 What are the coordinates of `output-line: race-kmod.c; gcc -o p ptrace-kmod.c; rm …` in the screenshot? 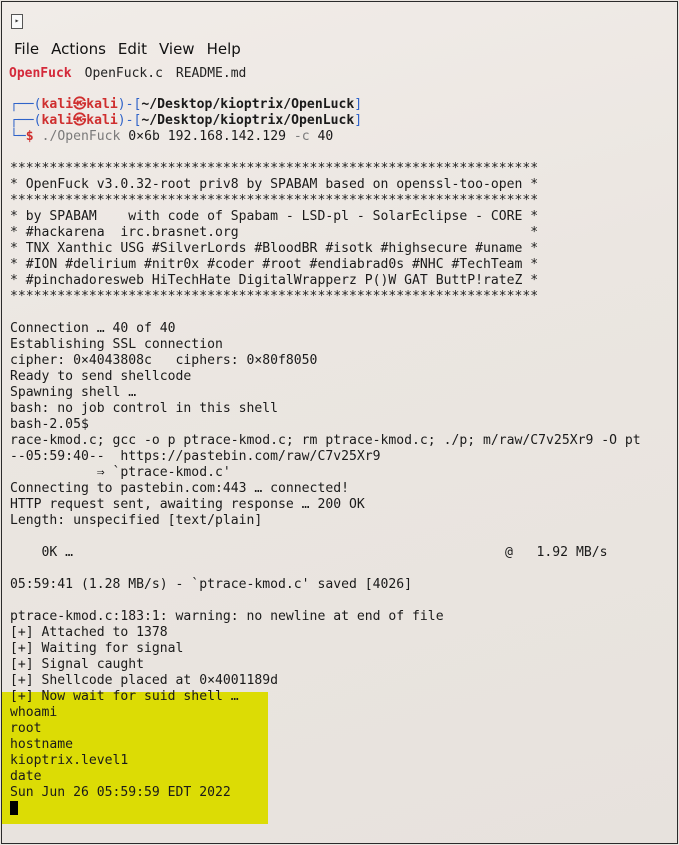 It's located at (325, 440).